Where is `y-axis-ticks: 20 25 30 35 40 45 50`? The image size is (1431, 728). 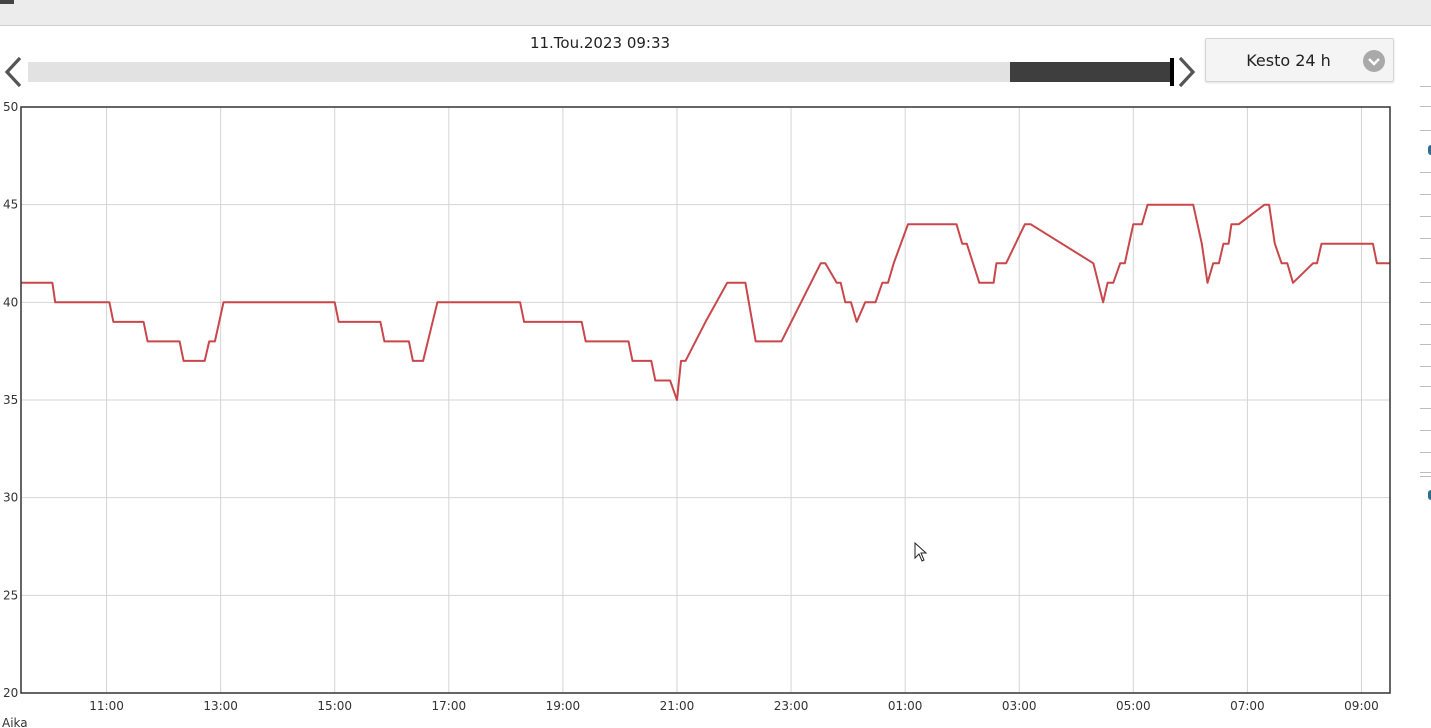
y-axis-ticks: 20 25 30 35 40 45 50 is located at coordinates (10, 400).